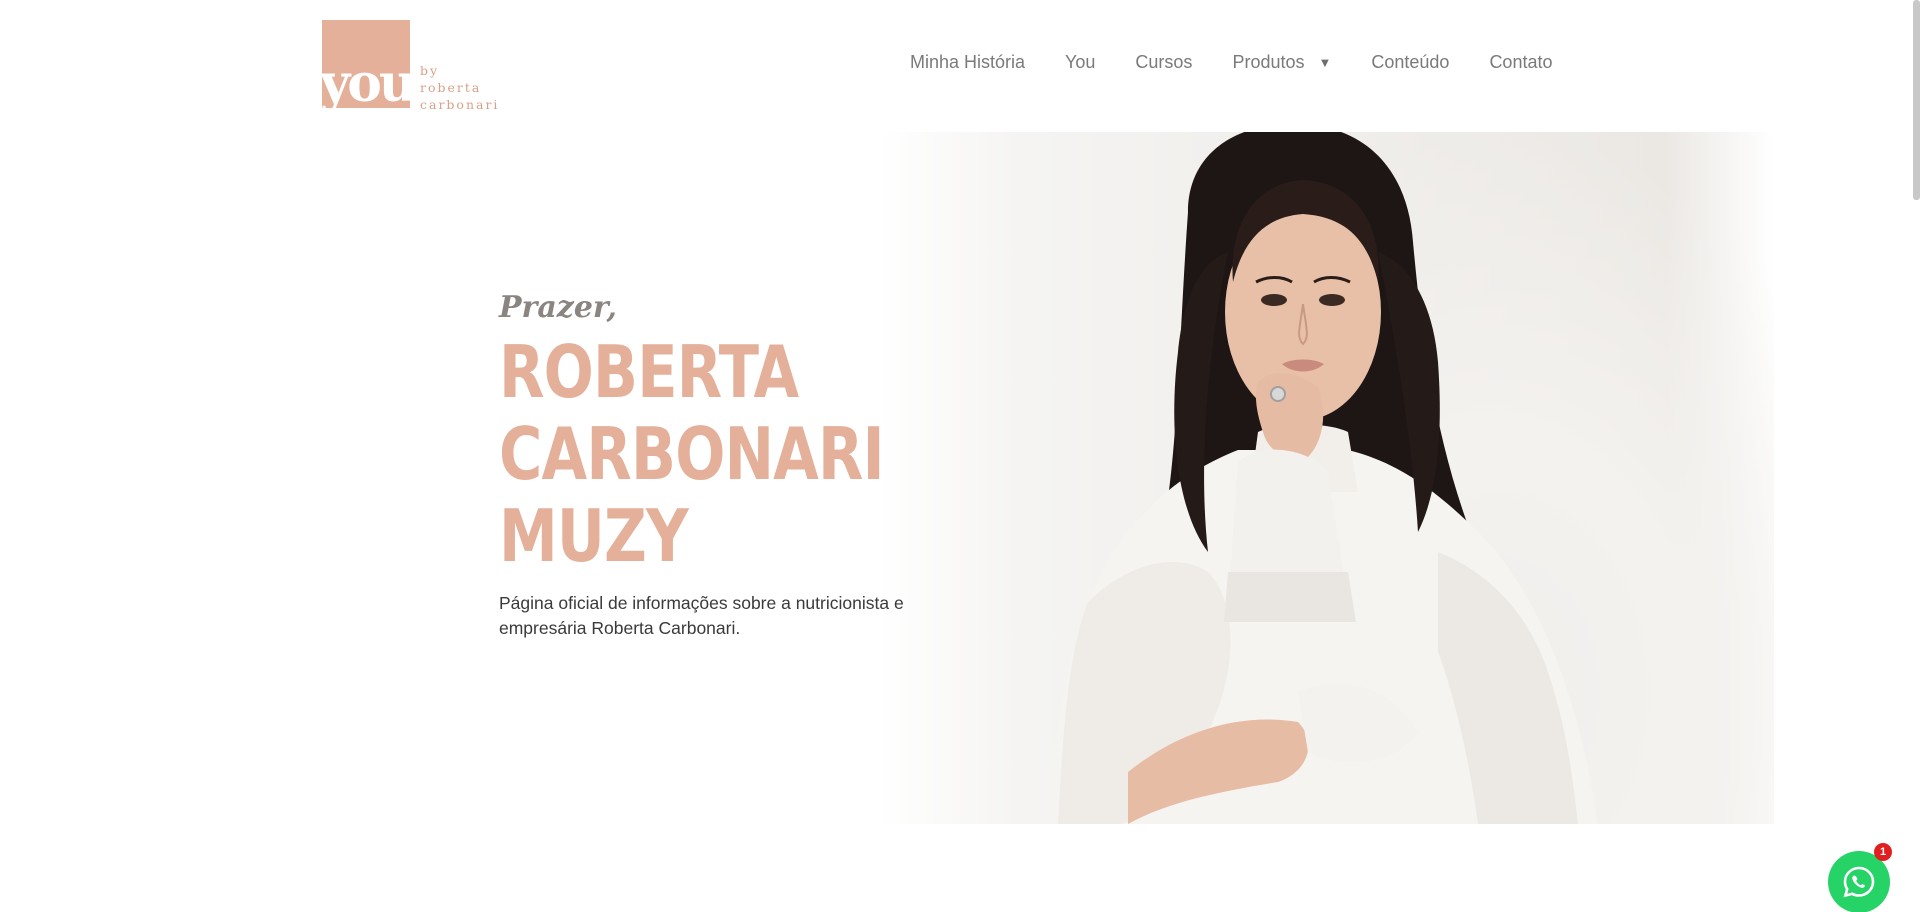 This screenshot has width=1920, height=912. Describe the element at coordinates (1325, 62) in the screenshot. I see `caret-down-icon: ▼` at that location.